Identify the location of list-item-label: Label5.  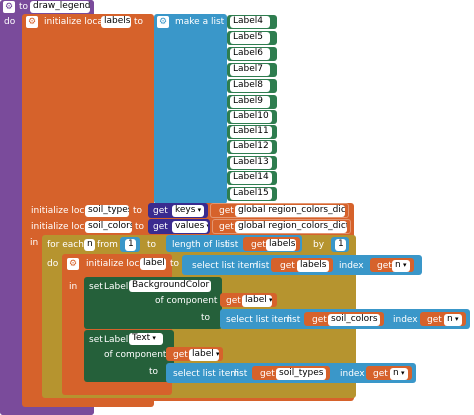
(250, 38).